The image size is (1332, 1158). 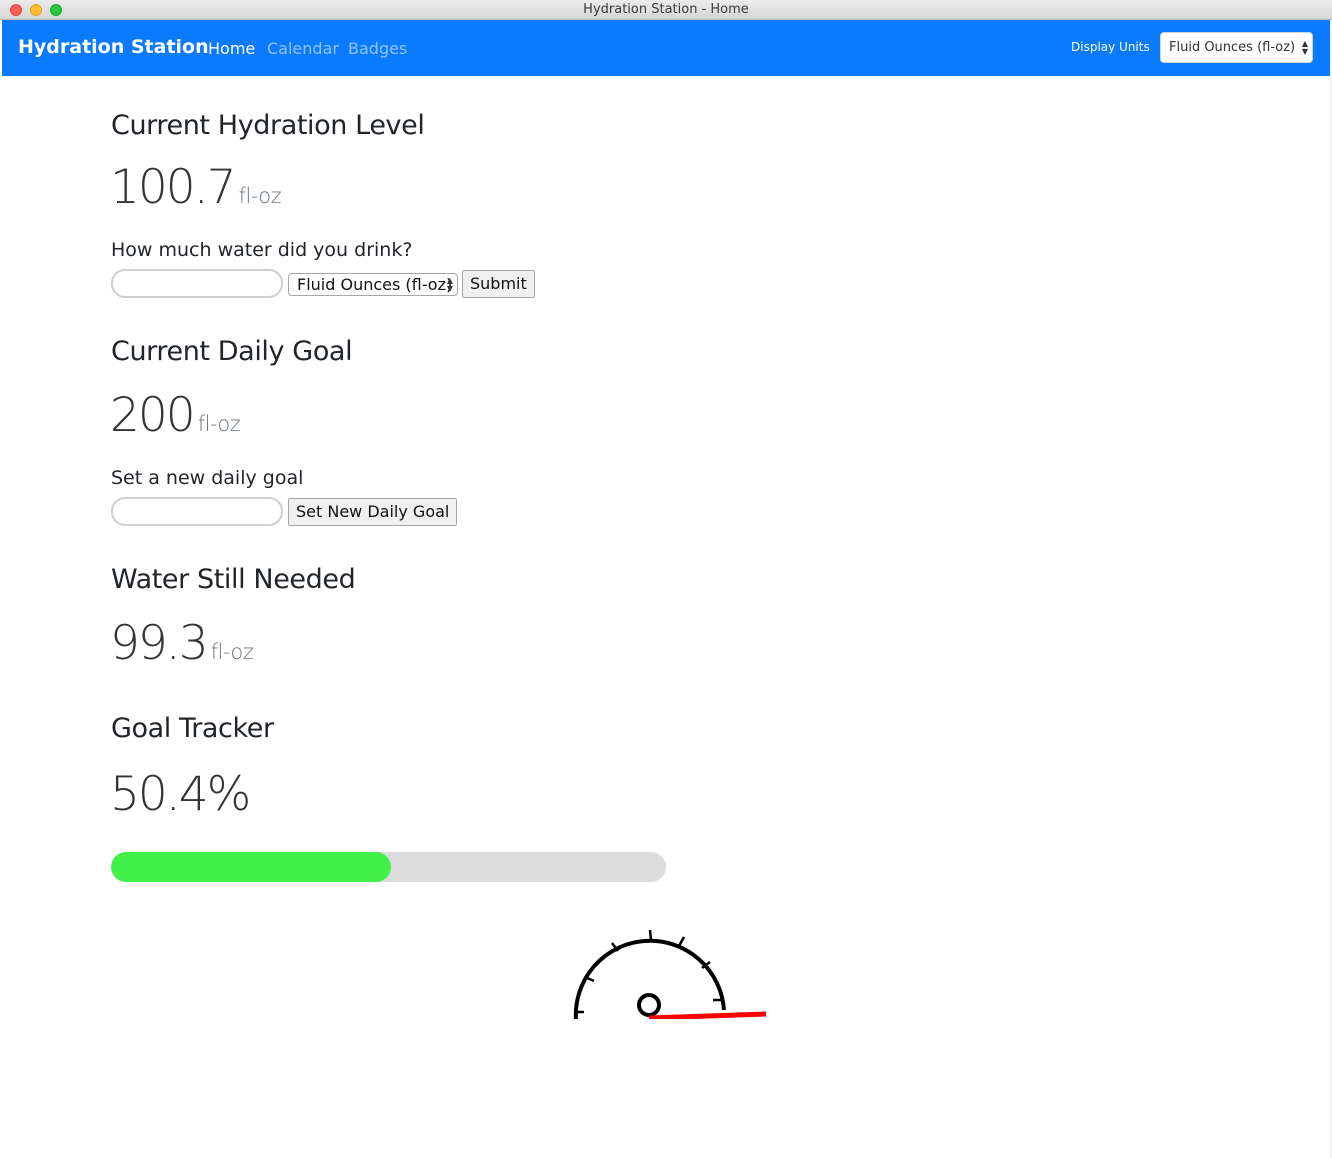 I want to click on title-bar: Hydration Station - Home, so click(x=666, y=10).